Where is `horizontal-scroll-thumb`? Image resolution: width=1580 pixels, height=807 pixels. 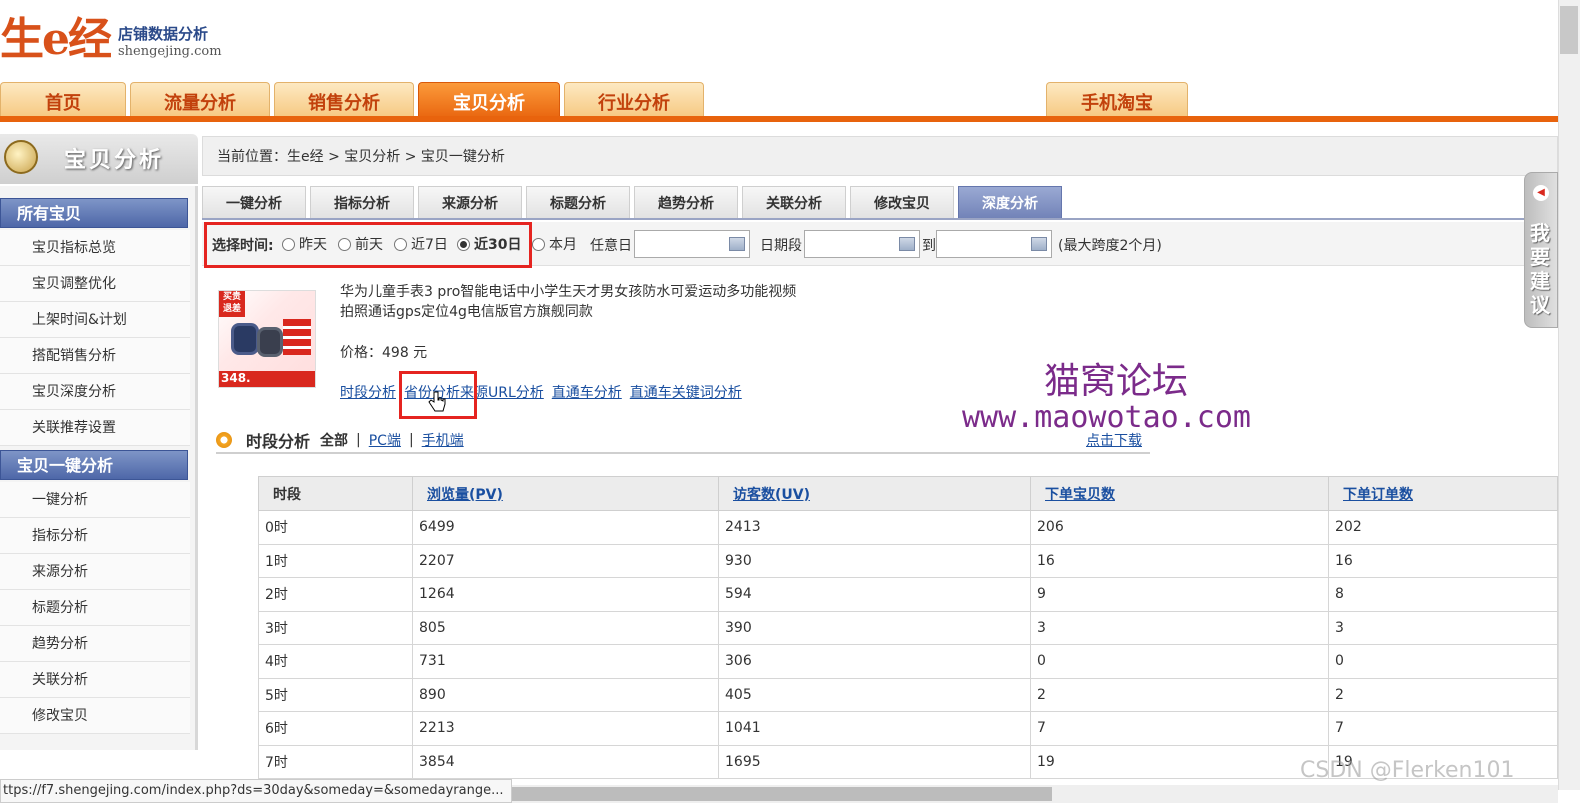
horizontal-scroll-thumb is located at coordinates (782, 794).